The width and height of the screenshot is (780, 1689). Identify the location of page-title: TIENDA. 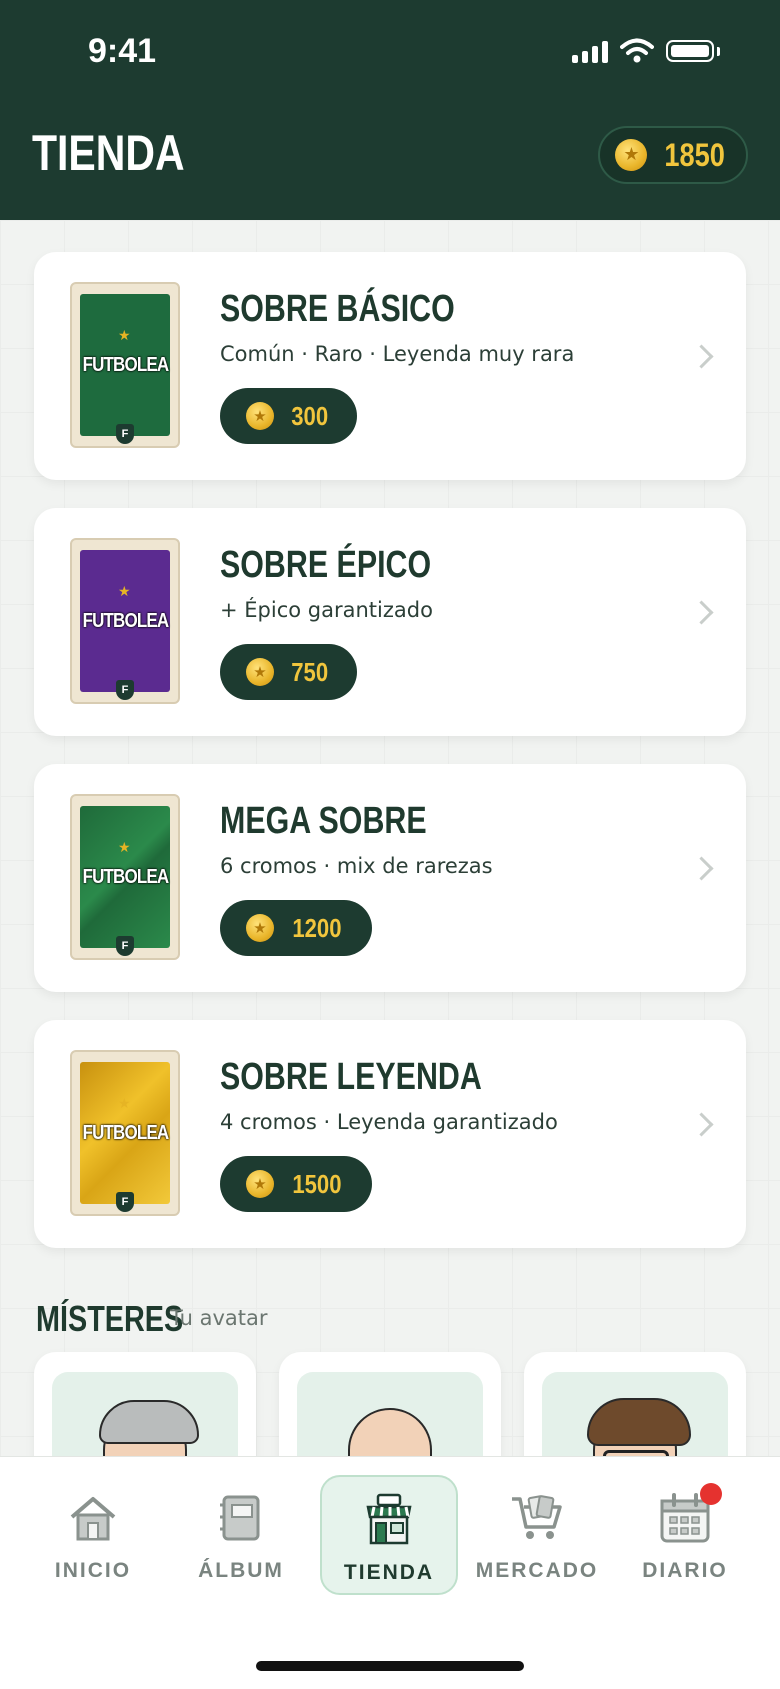
(108, 153).